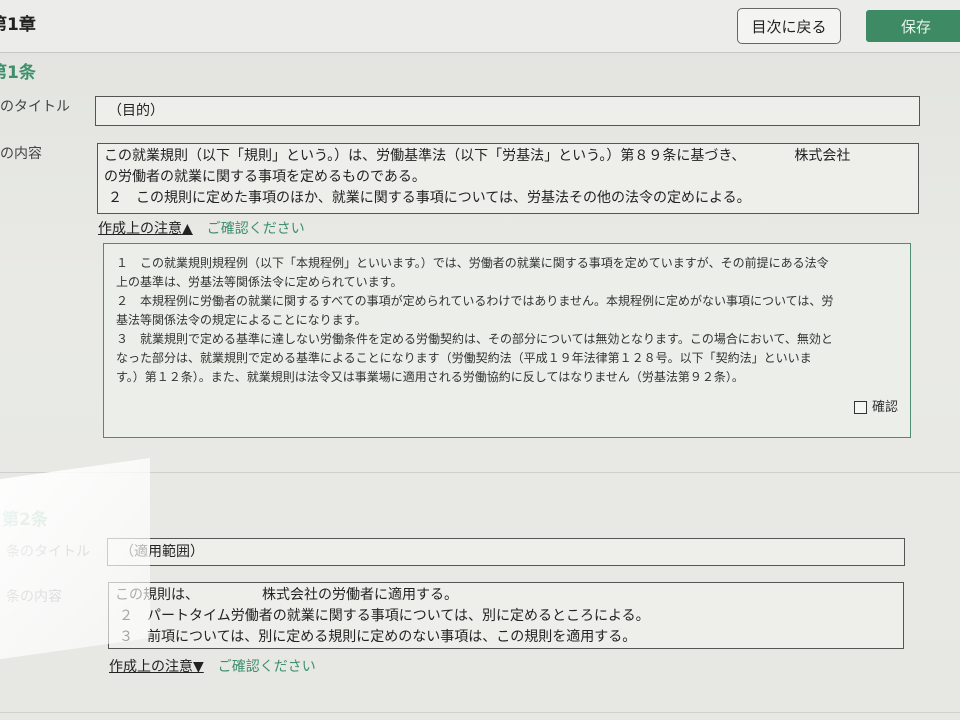 This screenshot has height=720, width=960. I want to click on checkbox-icon, so click(860, 407).